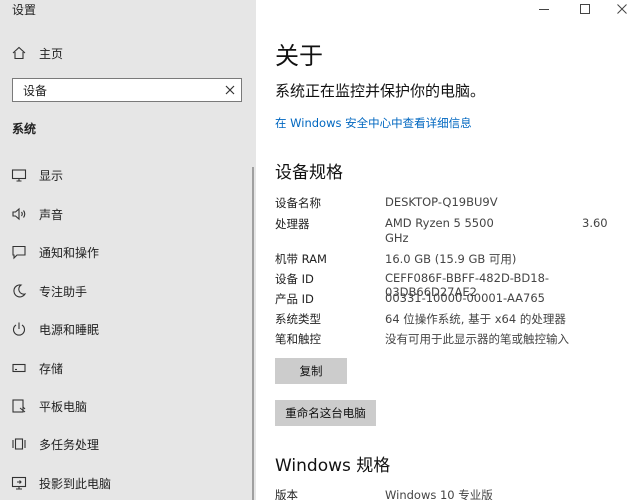  I want to click on spec-value: 64 位操作系统, 基于 x64 的处理器, so click(475, 319).